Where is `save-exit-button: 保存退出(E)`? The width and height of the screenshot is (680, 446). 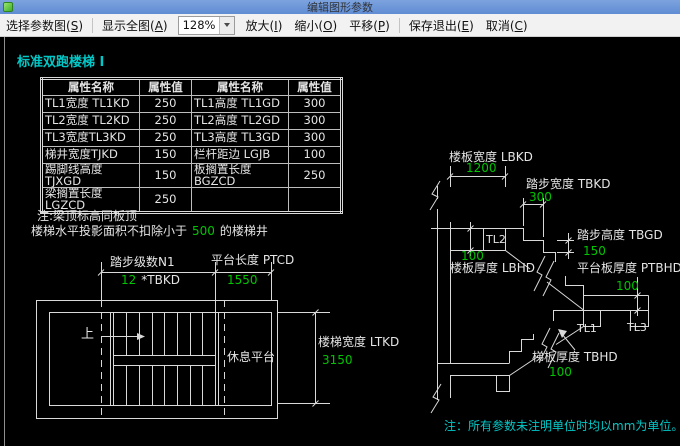 save-exit-button: 保存退出(E) is located at coordinates (441, 25).